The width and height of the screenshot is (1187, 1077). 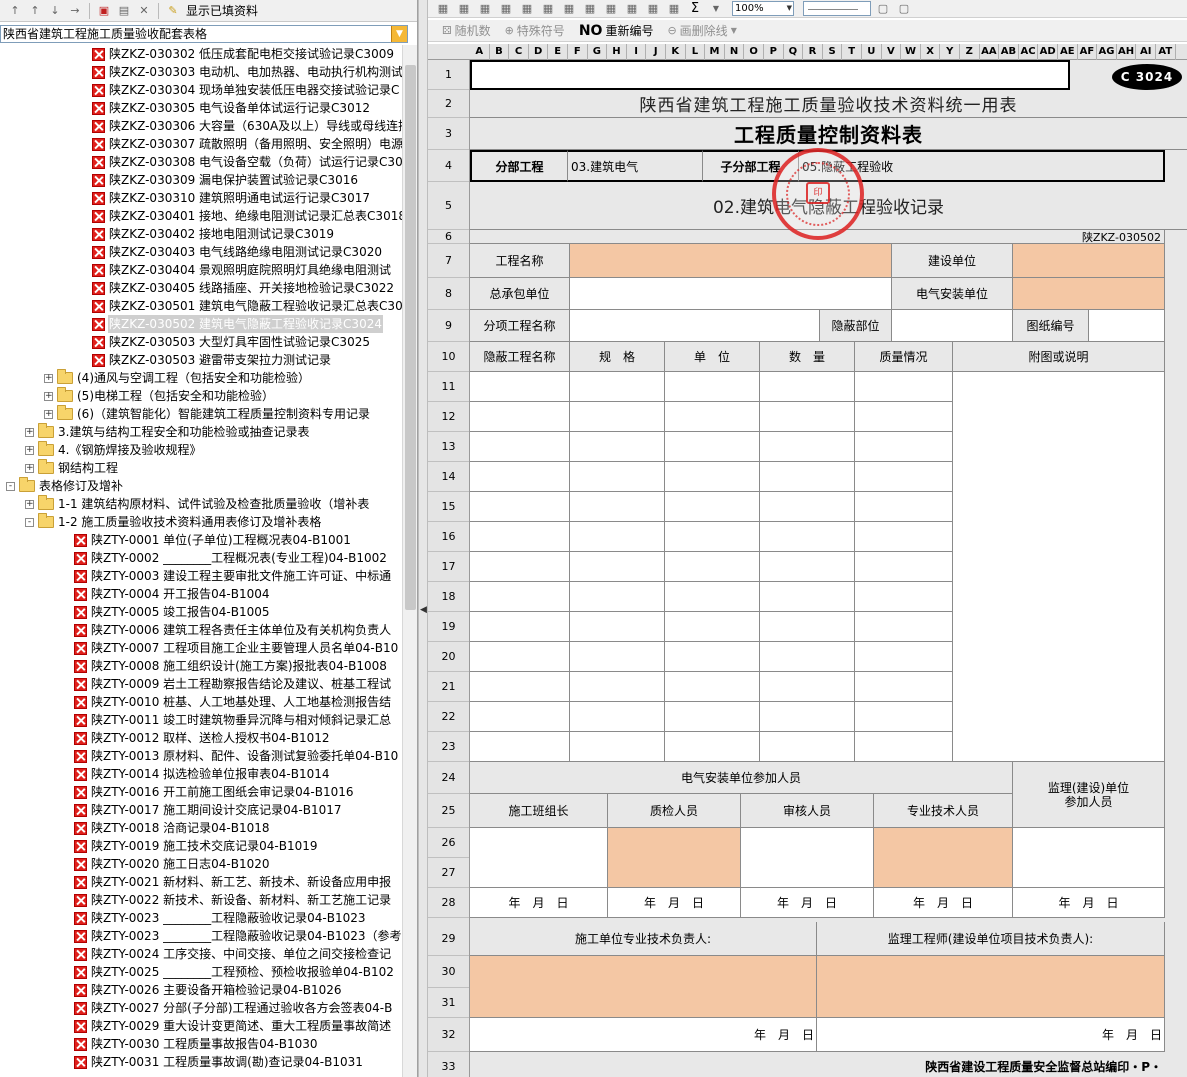 I want to click on cell-r1-input, so click(x=770, y=75).